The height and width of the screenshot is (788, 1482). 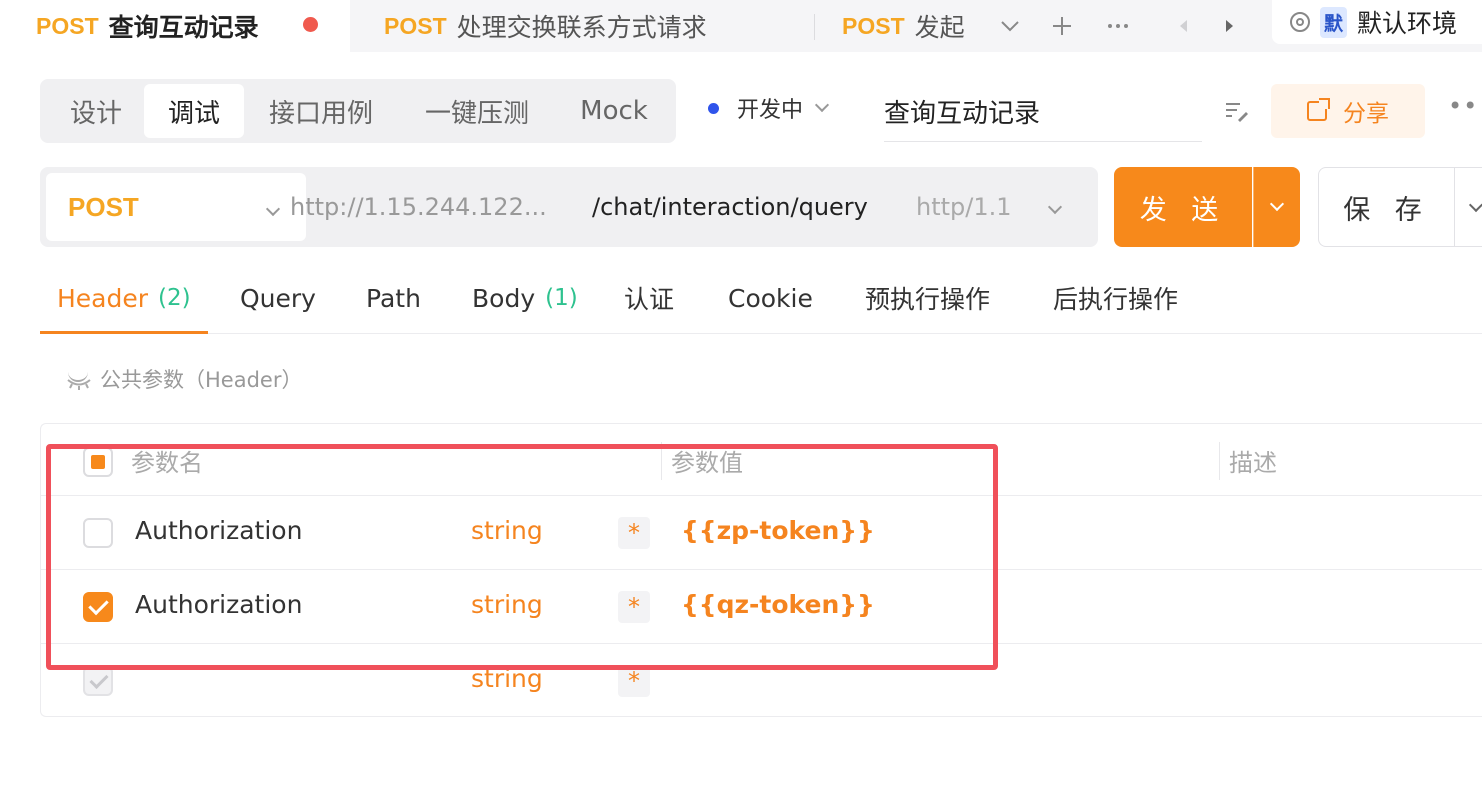 What do you see at coordinates (183, 27) in the screenshot?
I see `tab-title: 查询互动记录` at bounding box center [183, 27].